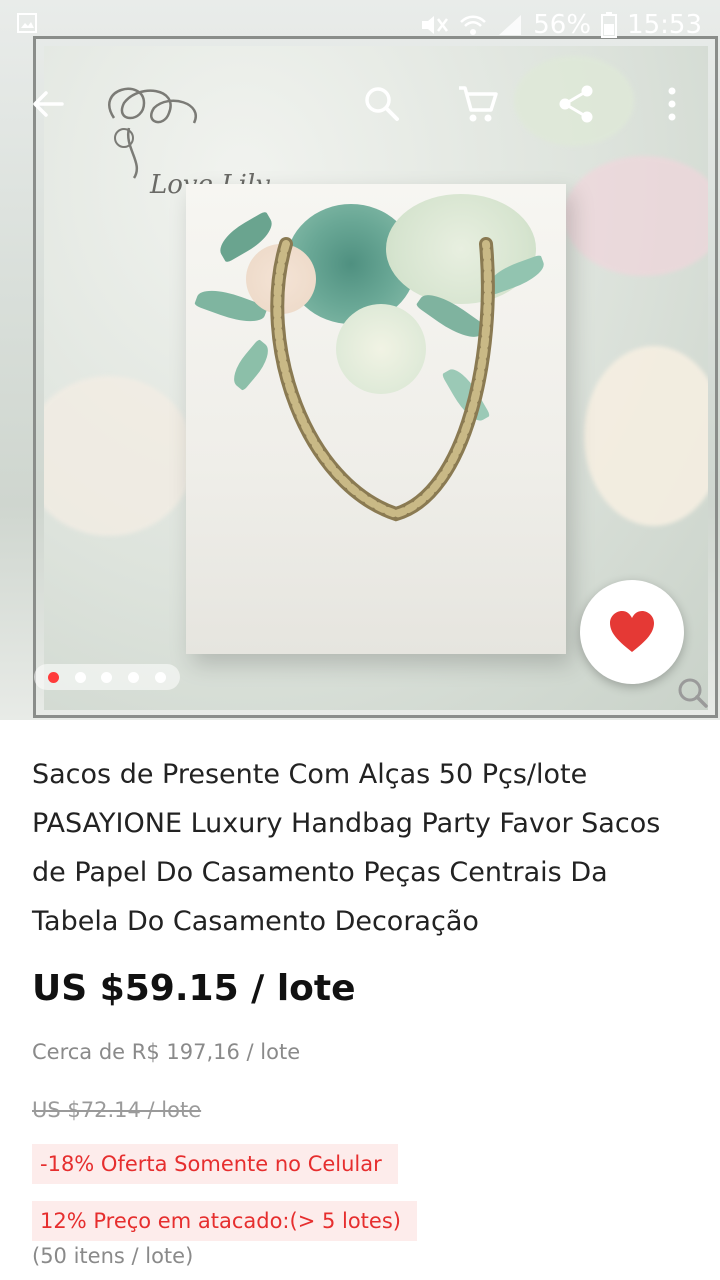 Image resolution: width=720 pixels, height=1280 pixels. I want to click on wholesale-discount-badge: 12% Preço em atacado:(> 5 lotes), so click(224, 1221).